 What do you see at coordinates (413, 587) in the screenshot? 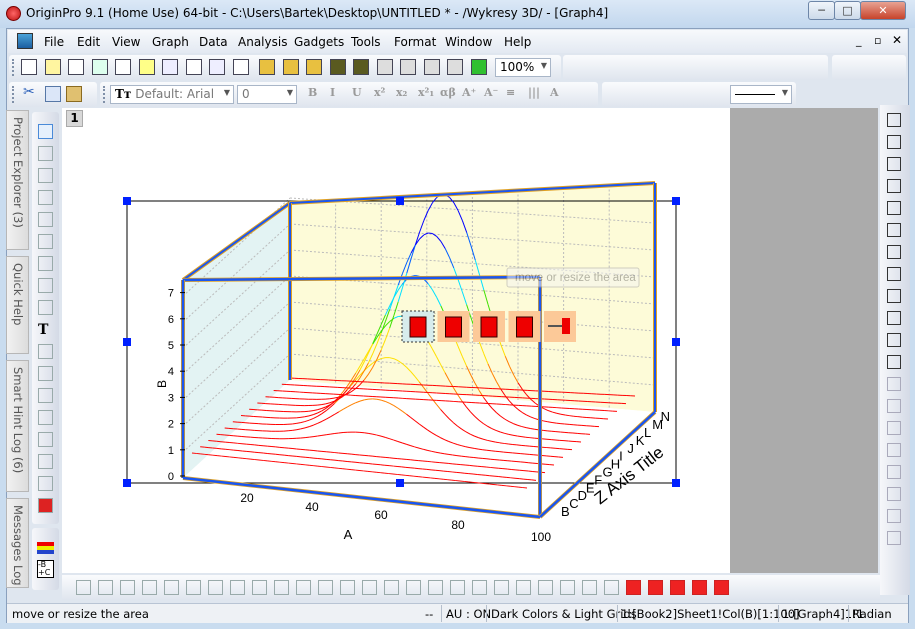
I see `plot-type-15-icon` at bounding box center [413, 587].